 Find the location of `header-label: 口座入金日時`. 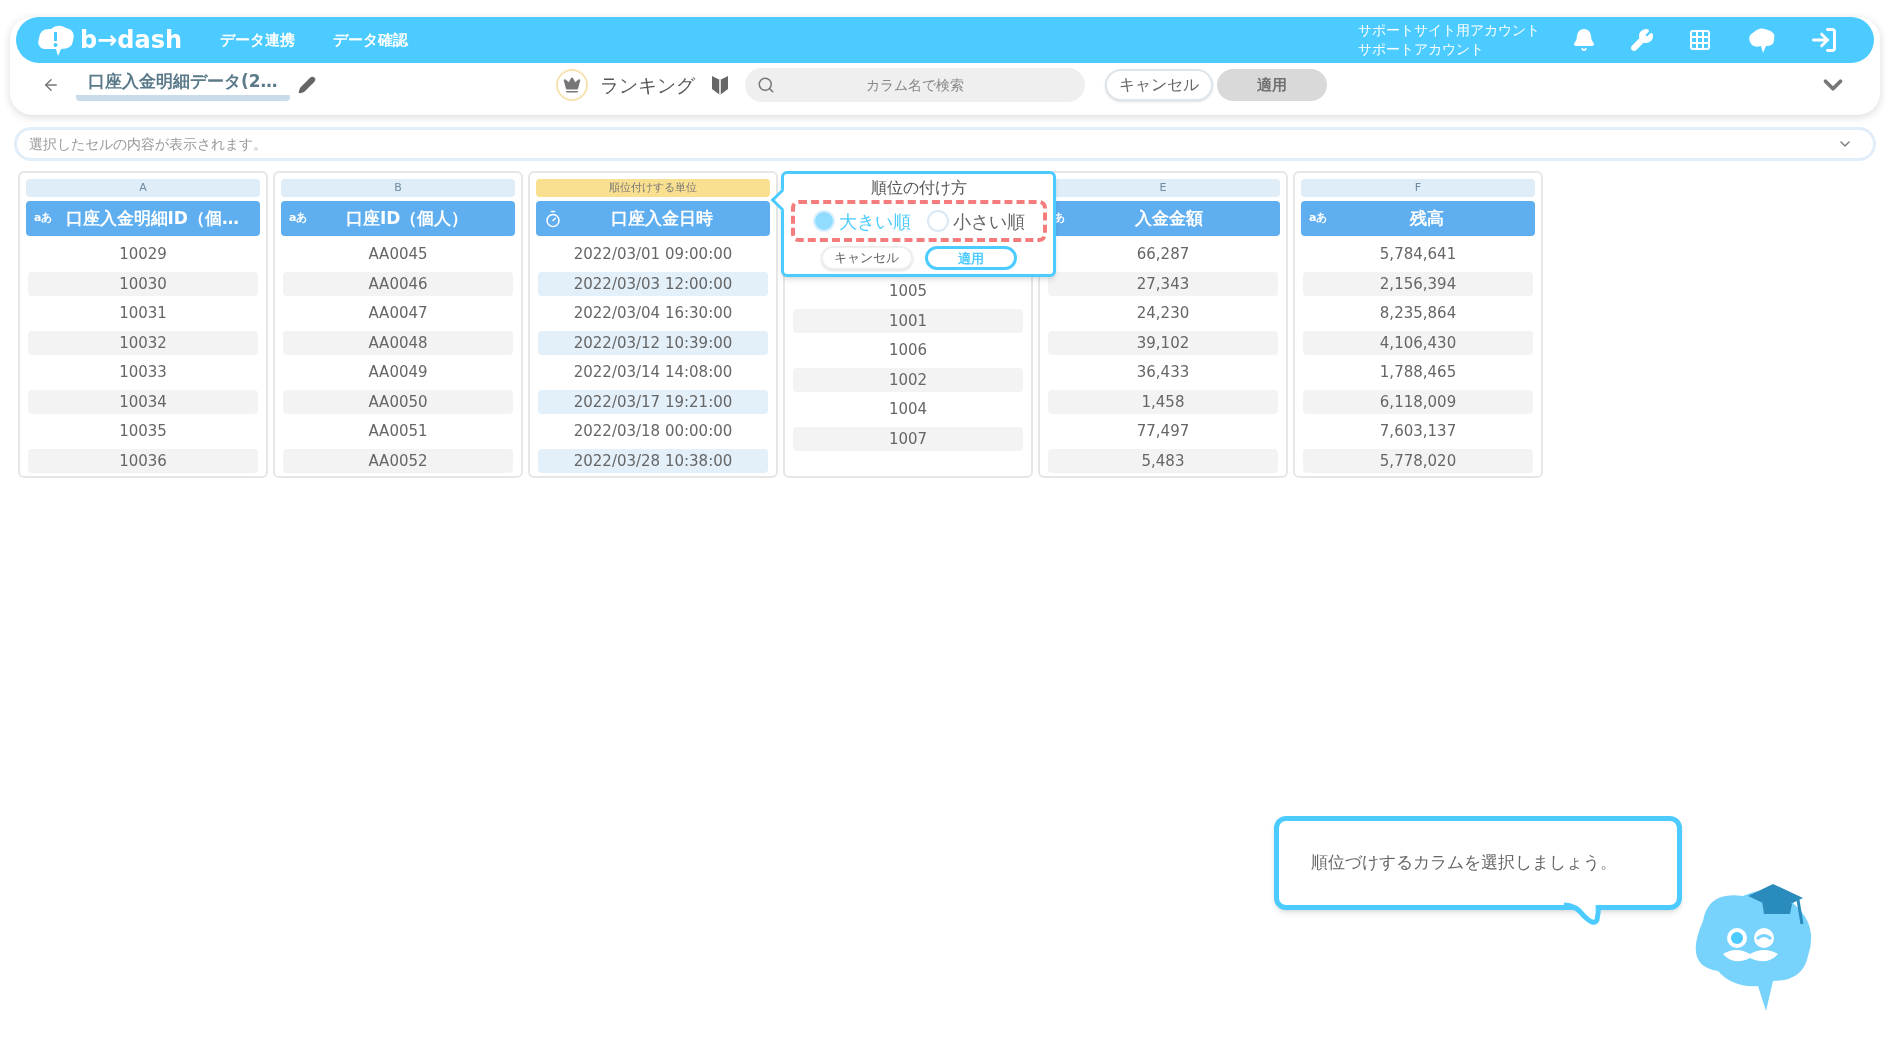

header-label: 口座入金日時 is located at coordinates (662, 218).